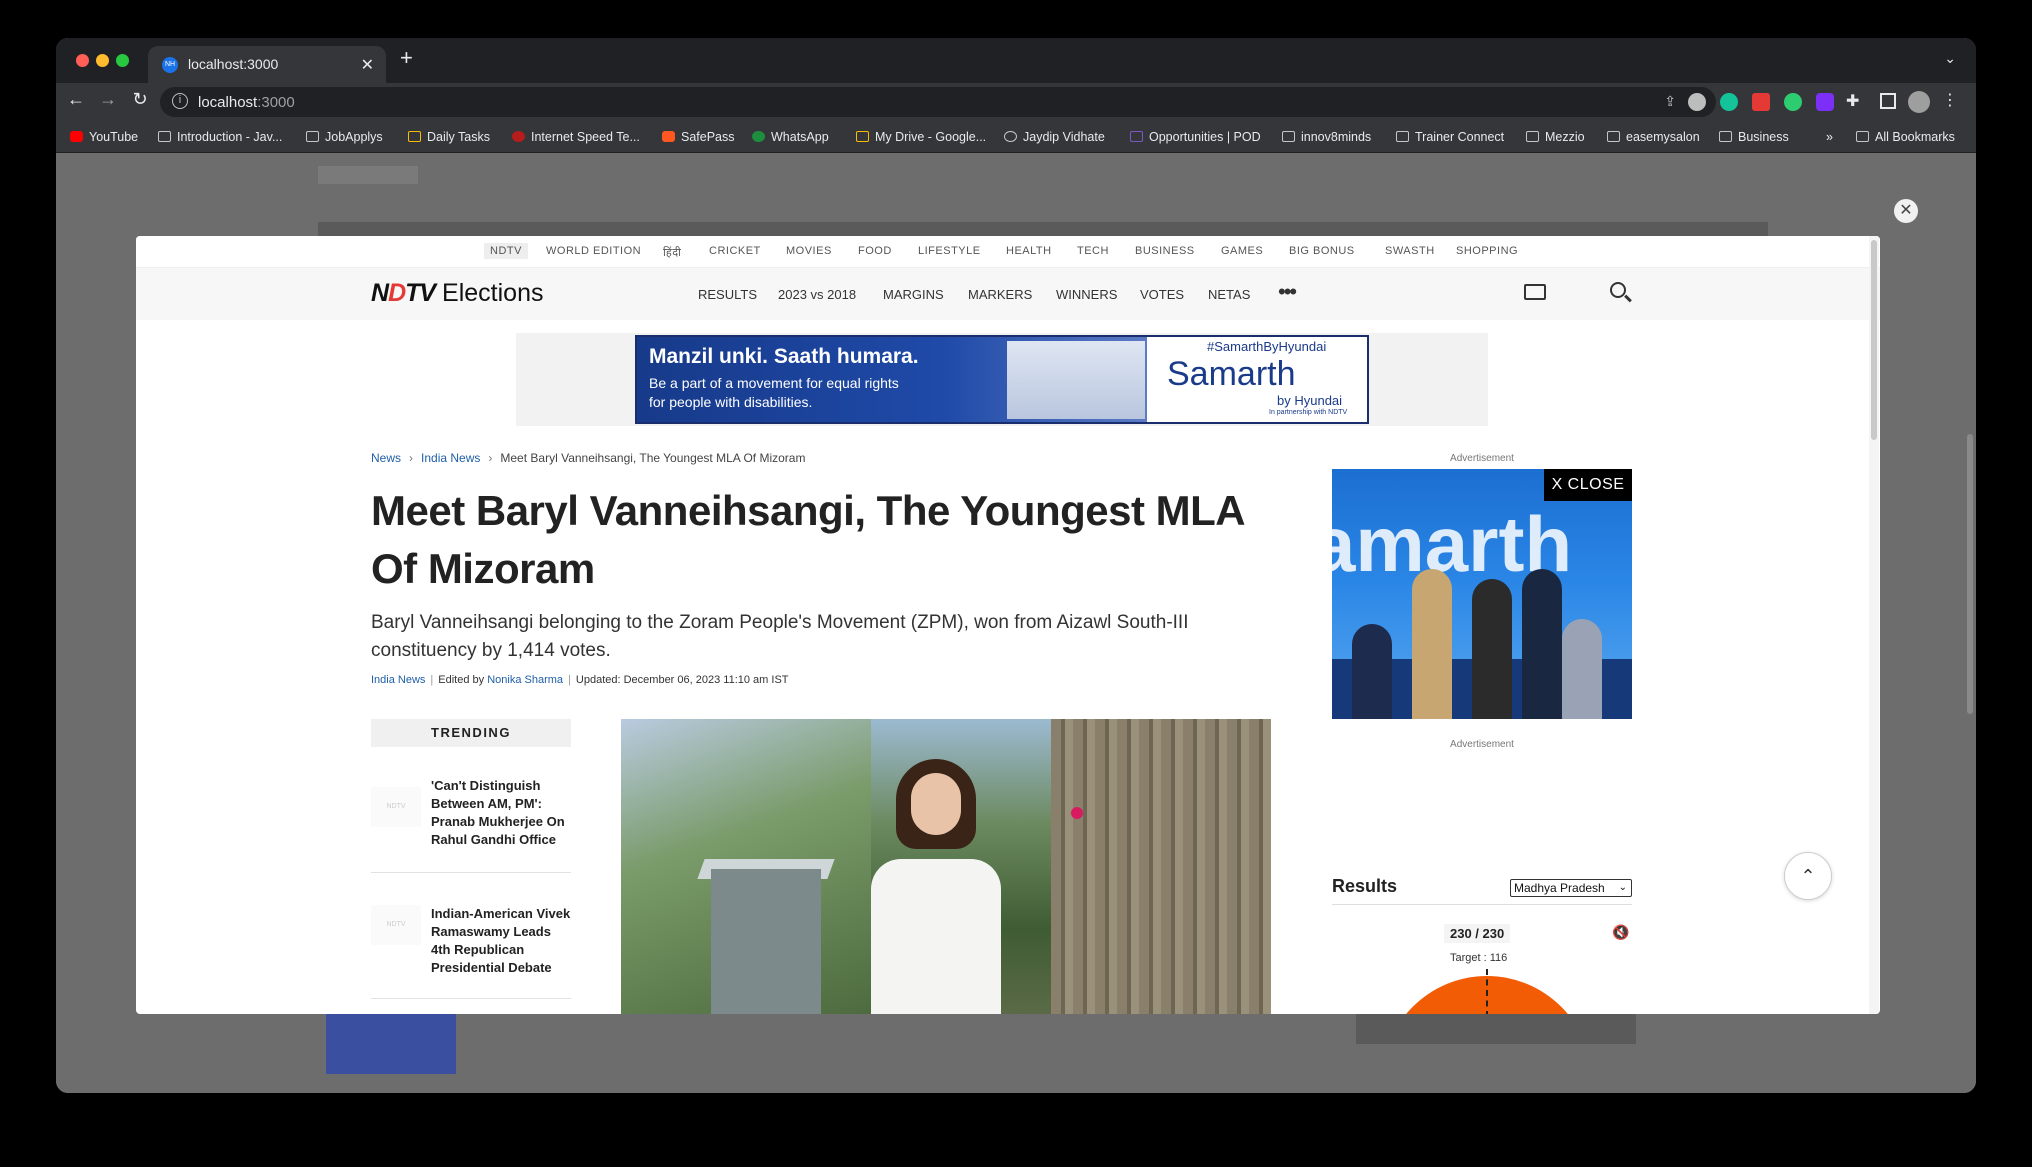  I want to click on folder-icon, so click(1288, 136).